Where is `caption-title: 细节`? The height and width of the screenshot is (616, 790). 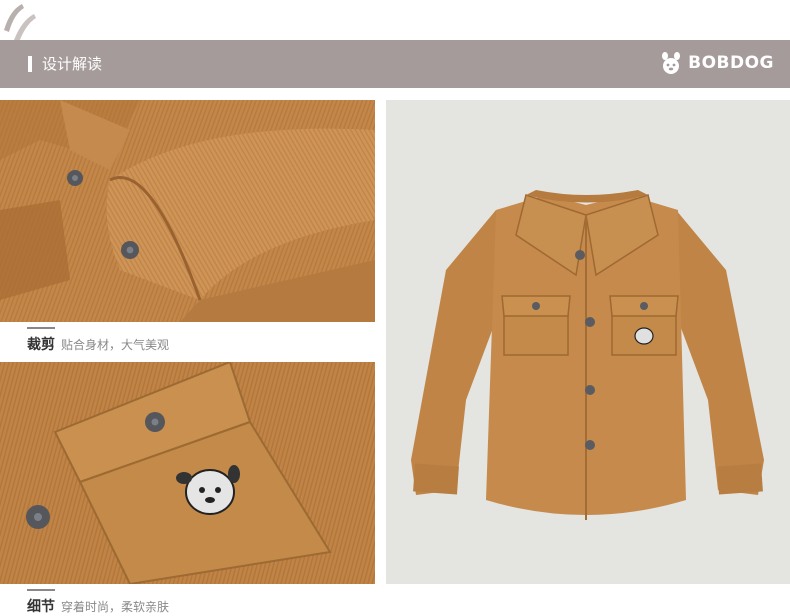
caption-title: 细节 is located at coordinates (41, 607).